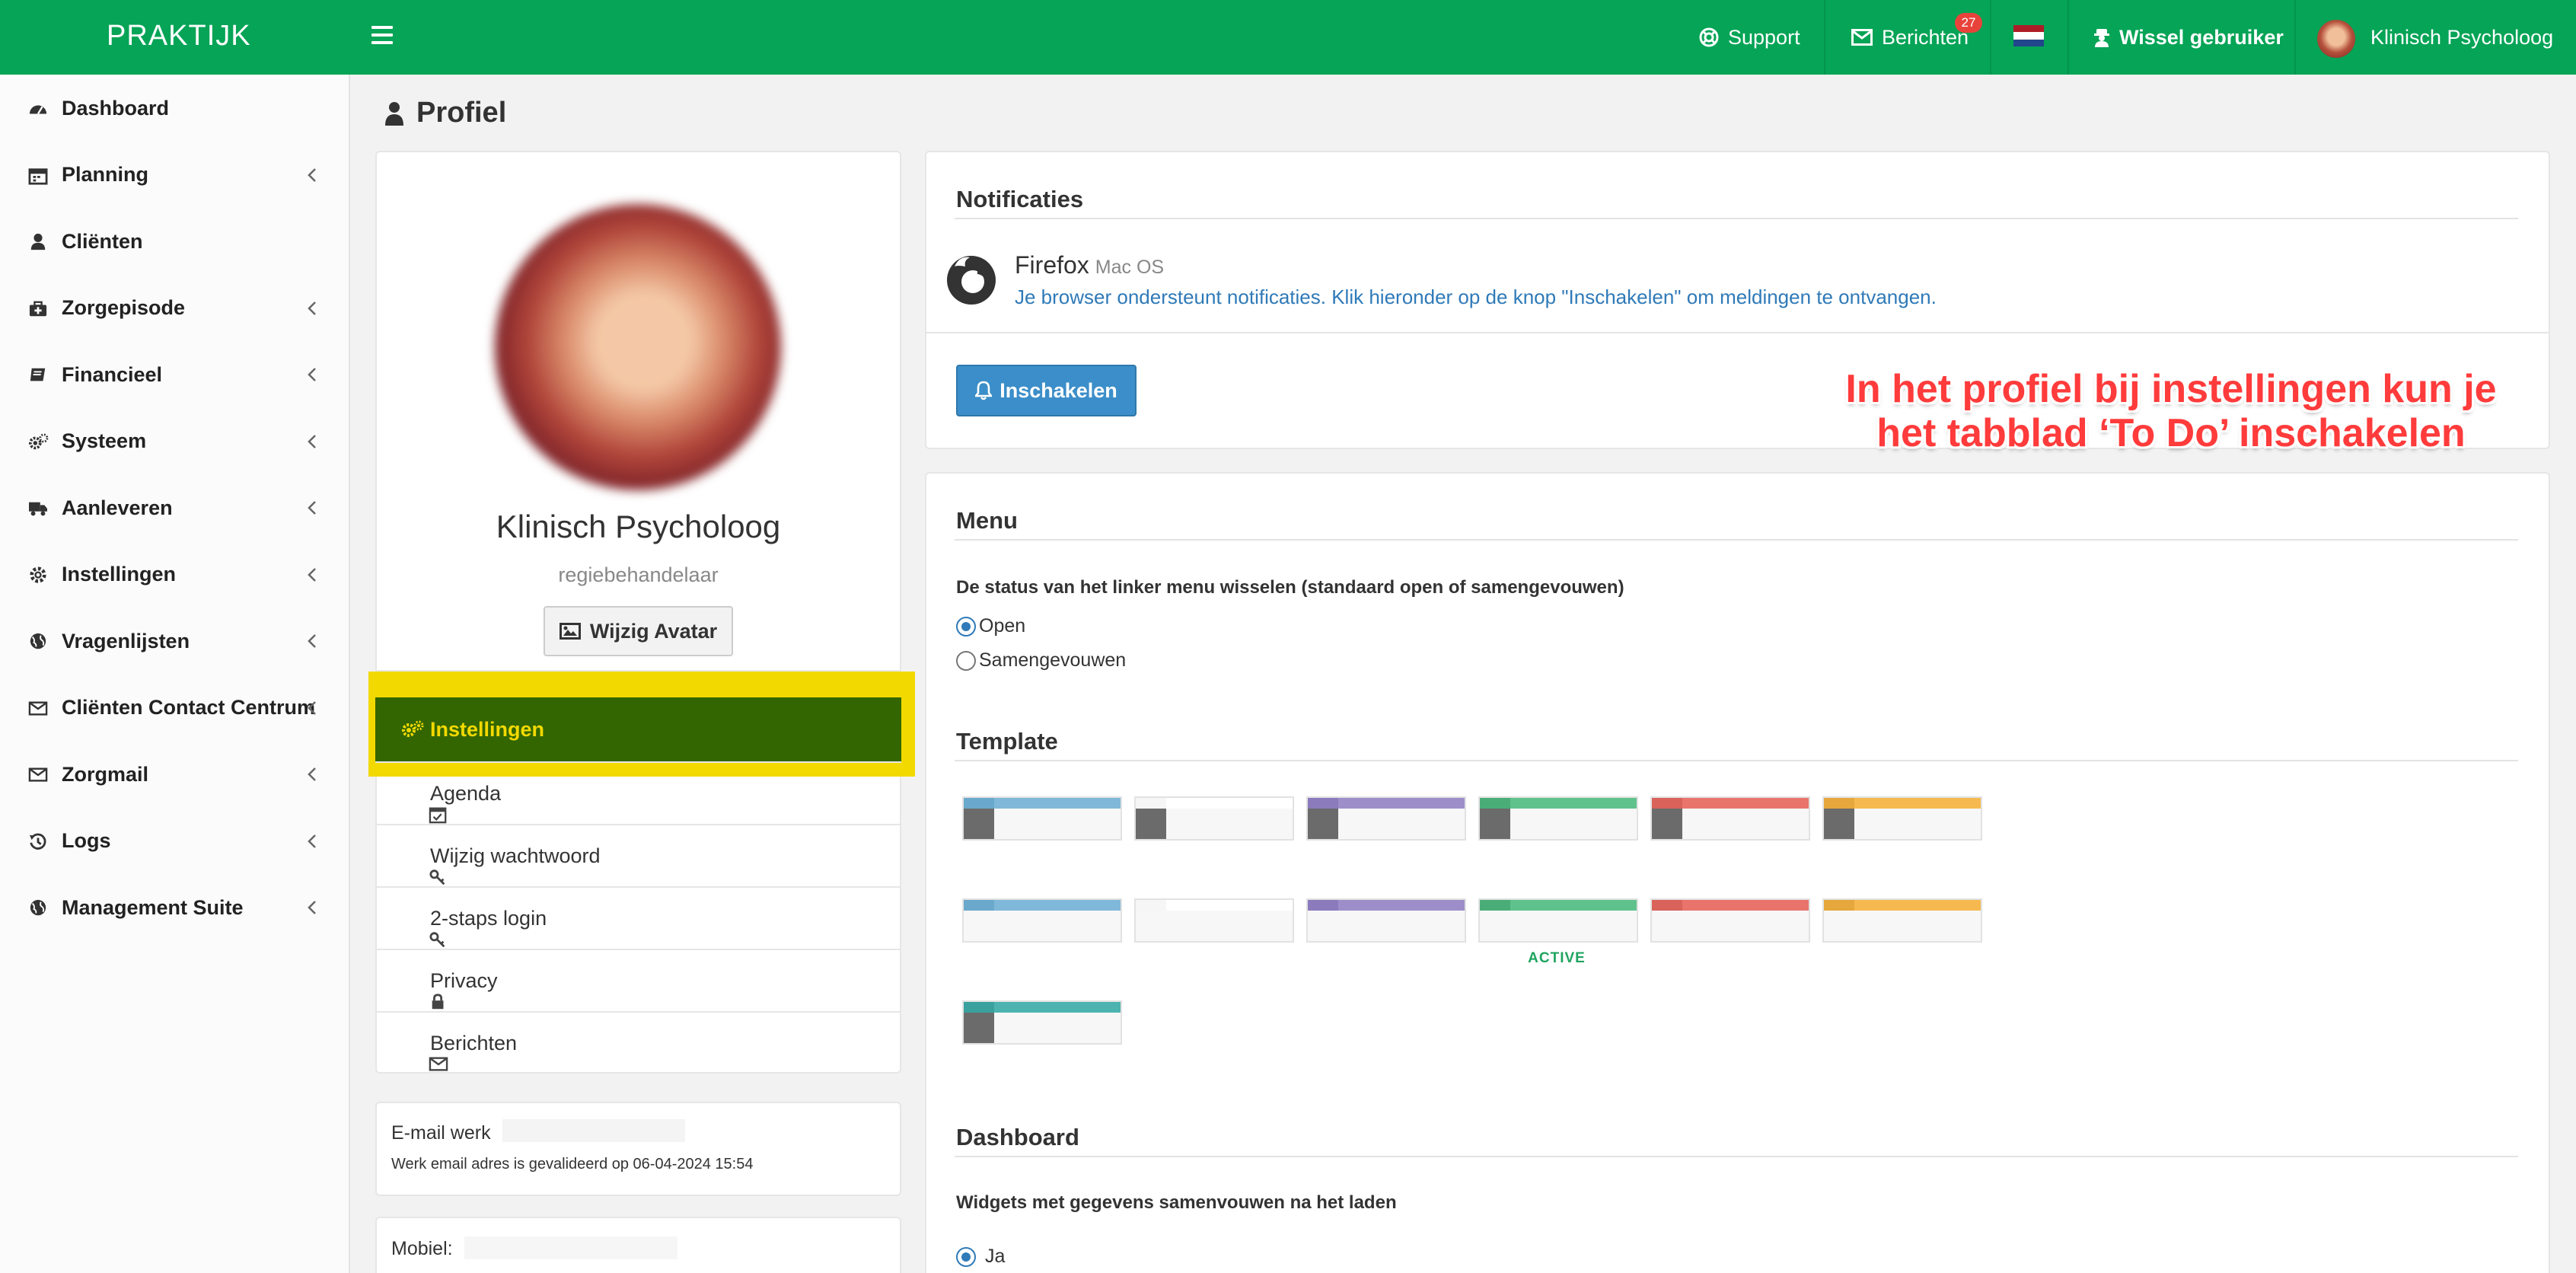  Describe the element at coordinates (1007, 741) in the screenshot. I see `template-section-title: Template` at that location.